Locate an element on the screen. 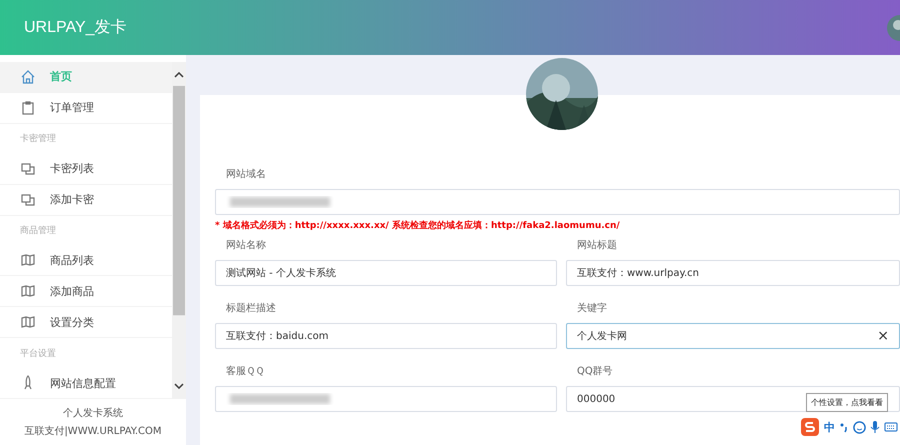 The image size is (900, 445). menu-section-title: 卡密管理 is located at coordinates (38, 139).